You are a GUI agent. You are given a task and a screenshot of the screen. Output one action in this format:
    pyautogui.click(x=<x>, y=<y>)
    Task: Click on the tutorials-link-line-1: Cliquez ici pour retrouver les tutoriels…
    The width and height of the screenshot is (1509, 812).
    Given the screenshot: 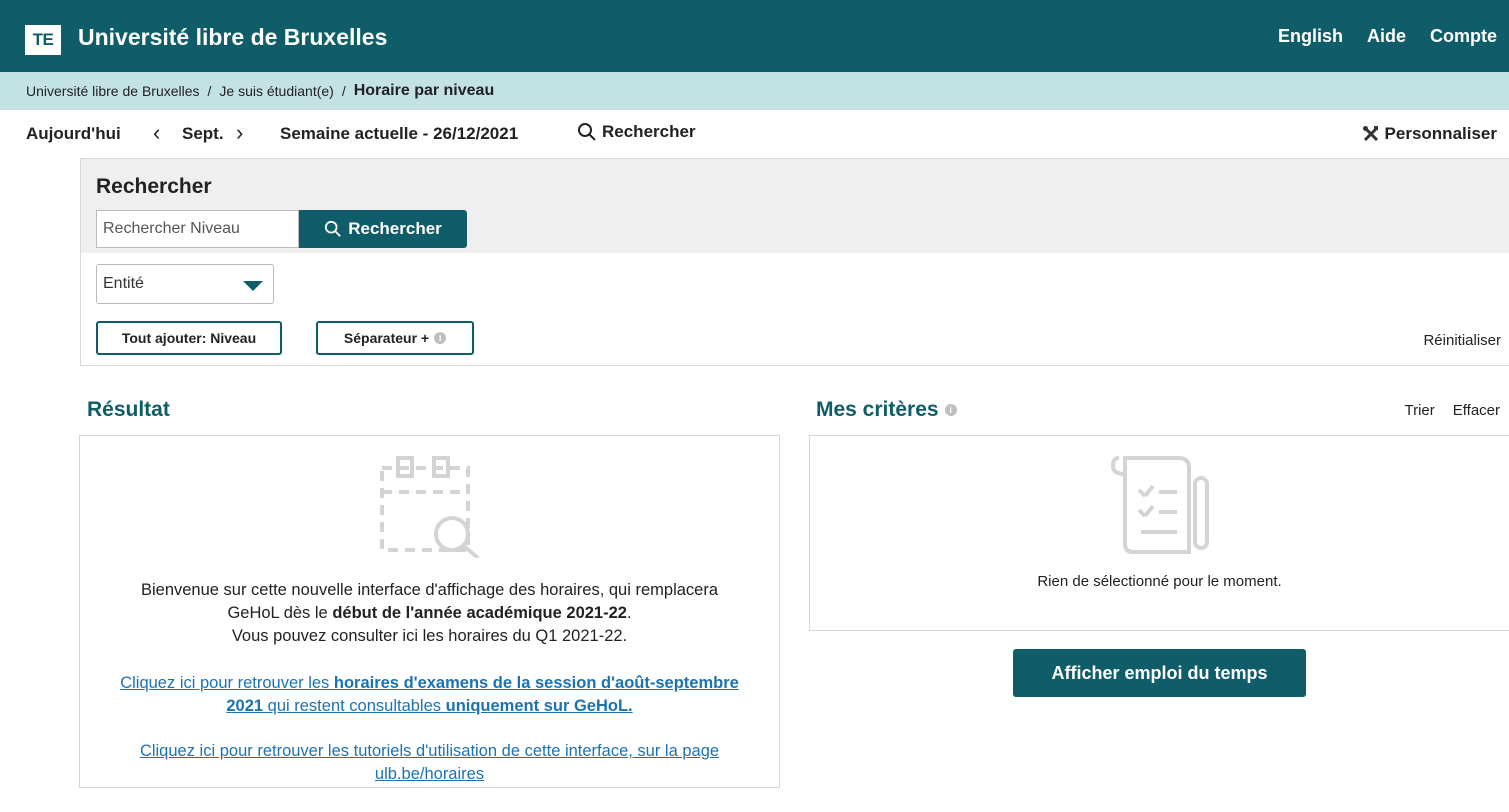 What is the action you would take?
    pyautogui.click(x=429, y=751)
    